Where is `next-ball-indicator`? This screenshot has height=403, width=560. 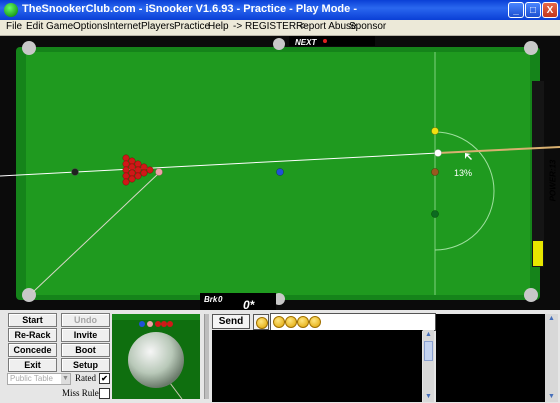 next-ball-indicator is located at coordinates (325, 41).